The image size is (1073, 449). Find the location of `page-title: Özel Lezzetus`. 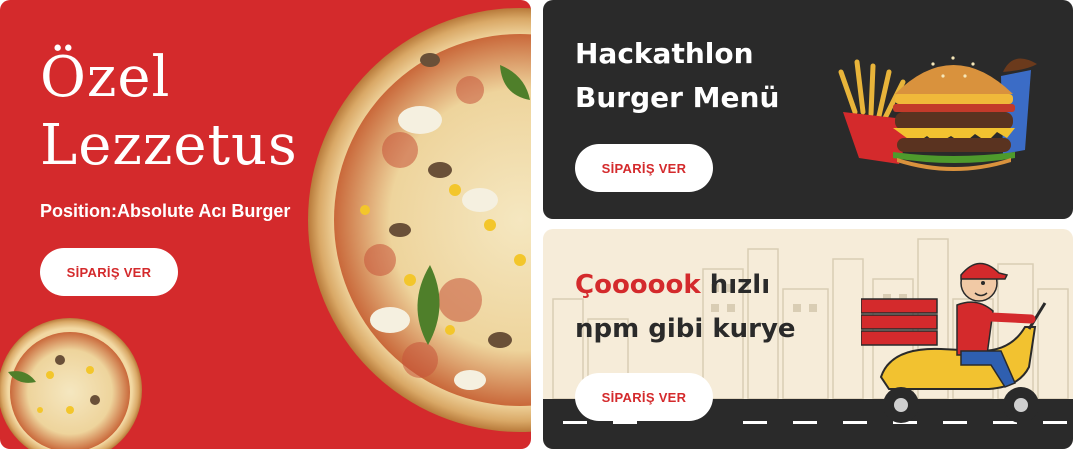

page-title: Özel Lezzetus is located at coordinates (169, 112).